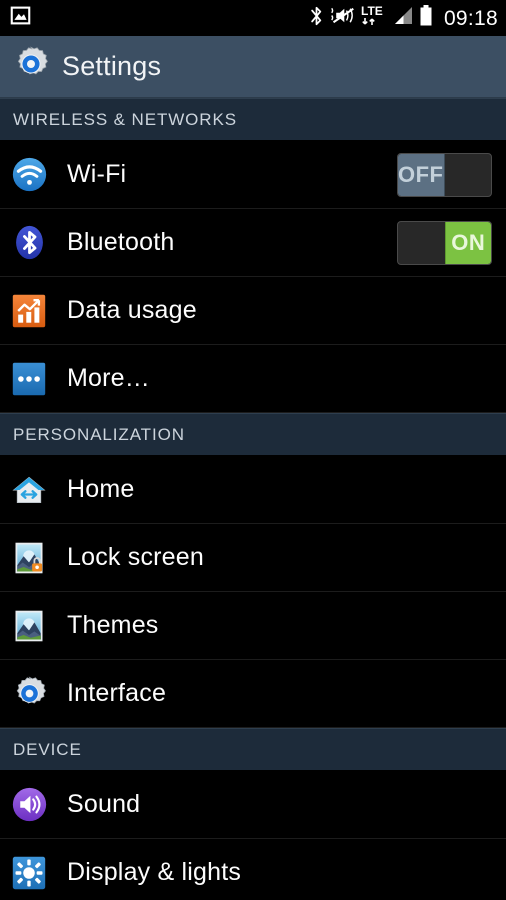 The height and width of the screenshot is (900, 506). I want to click on action-bar: Settings, so click(253, 67).